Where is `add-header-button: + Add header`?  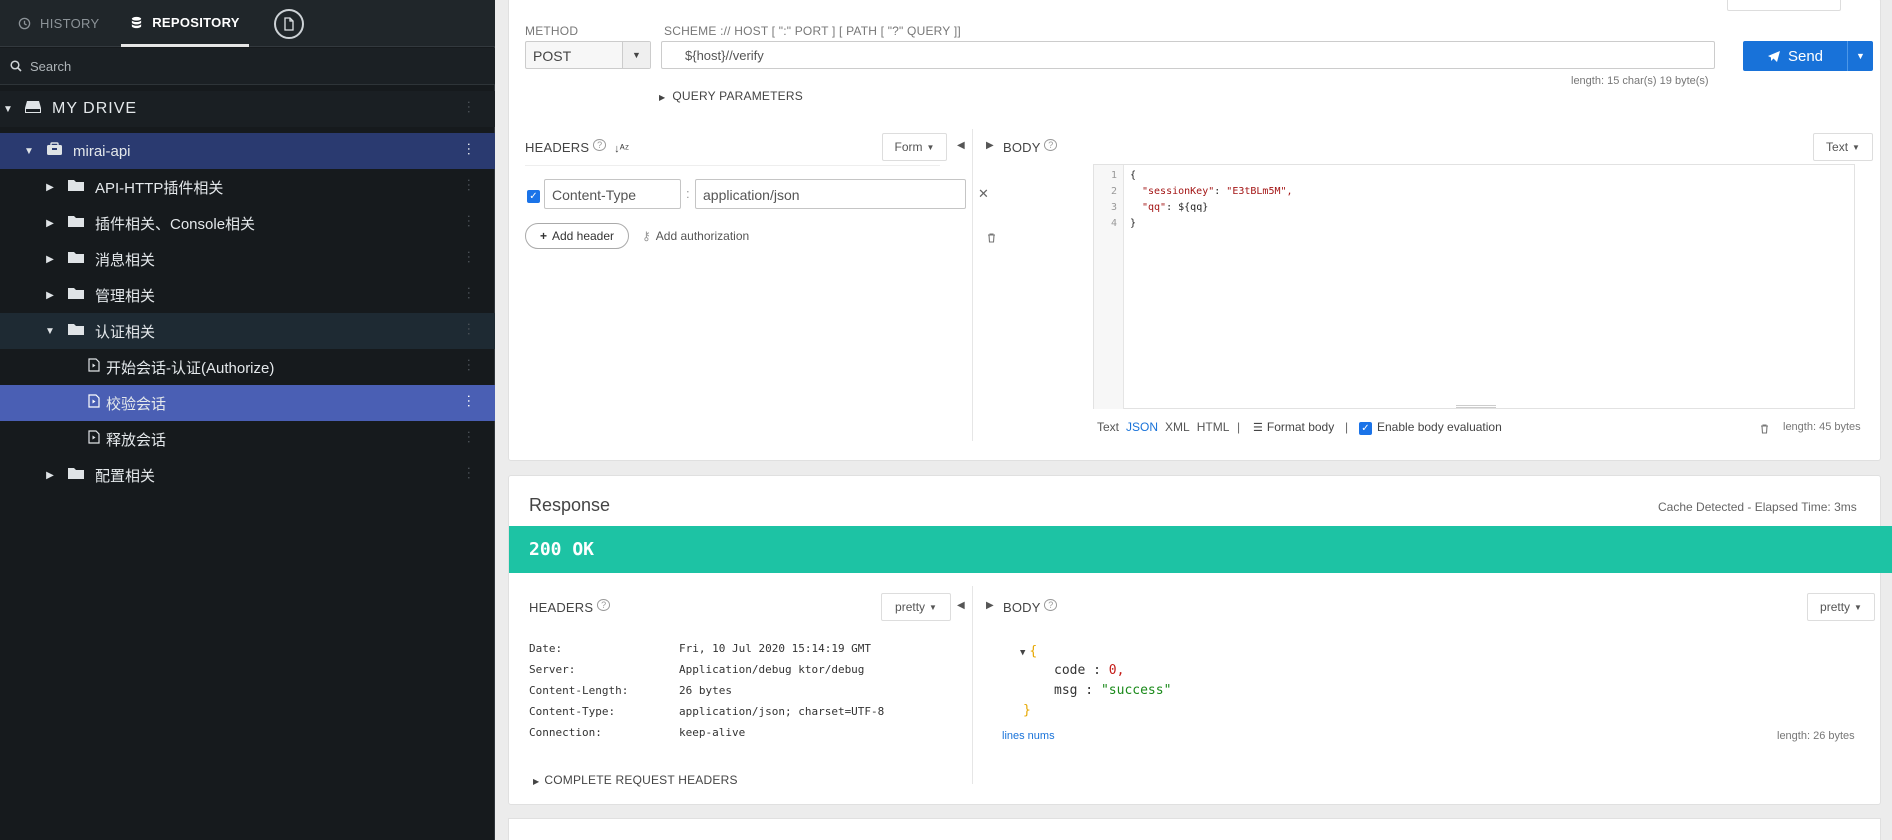
add-header-button: + Add header is located at coordinates (577, 236).